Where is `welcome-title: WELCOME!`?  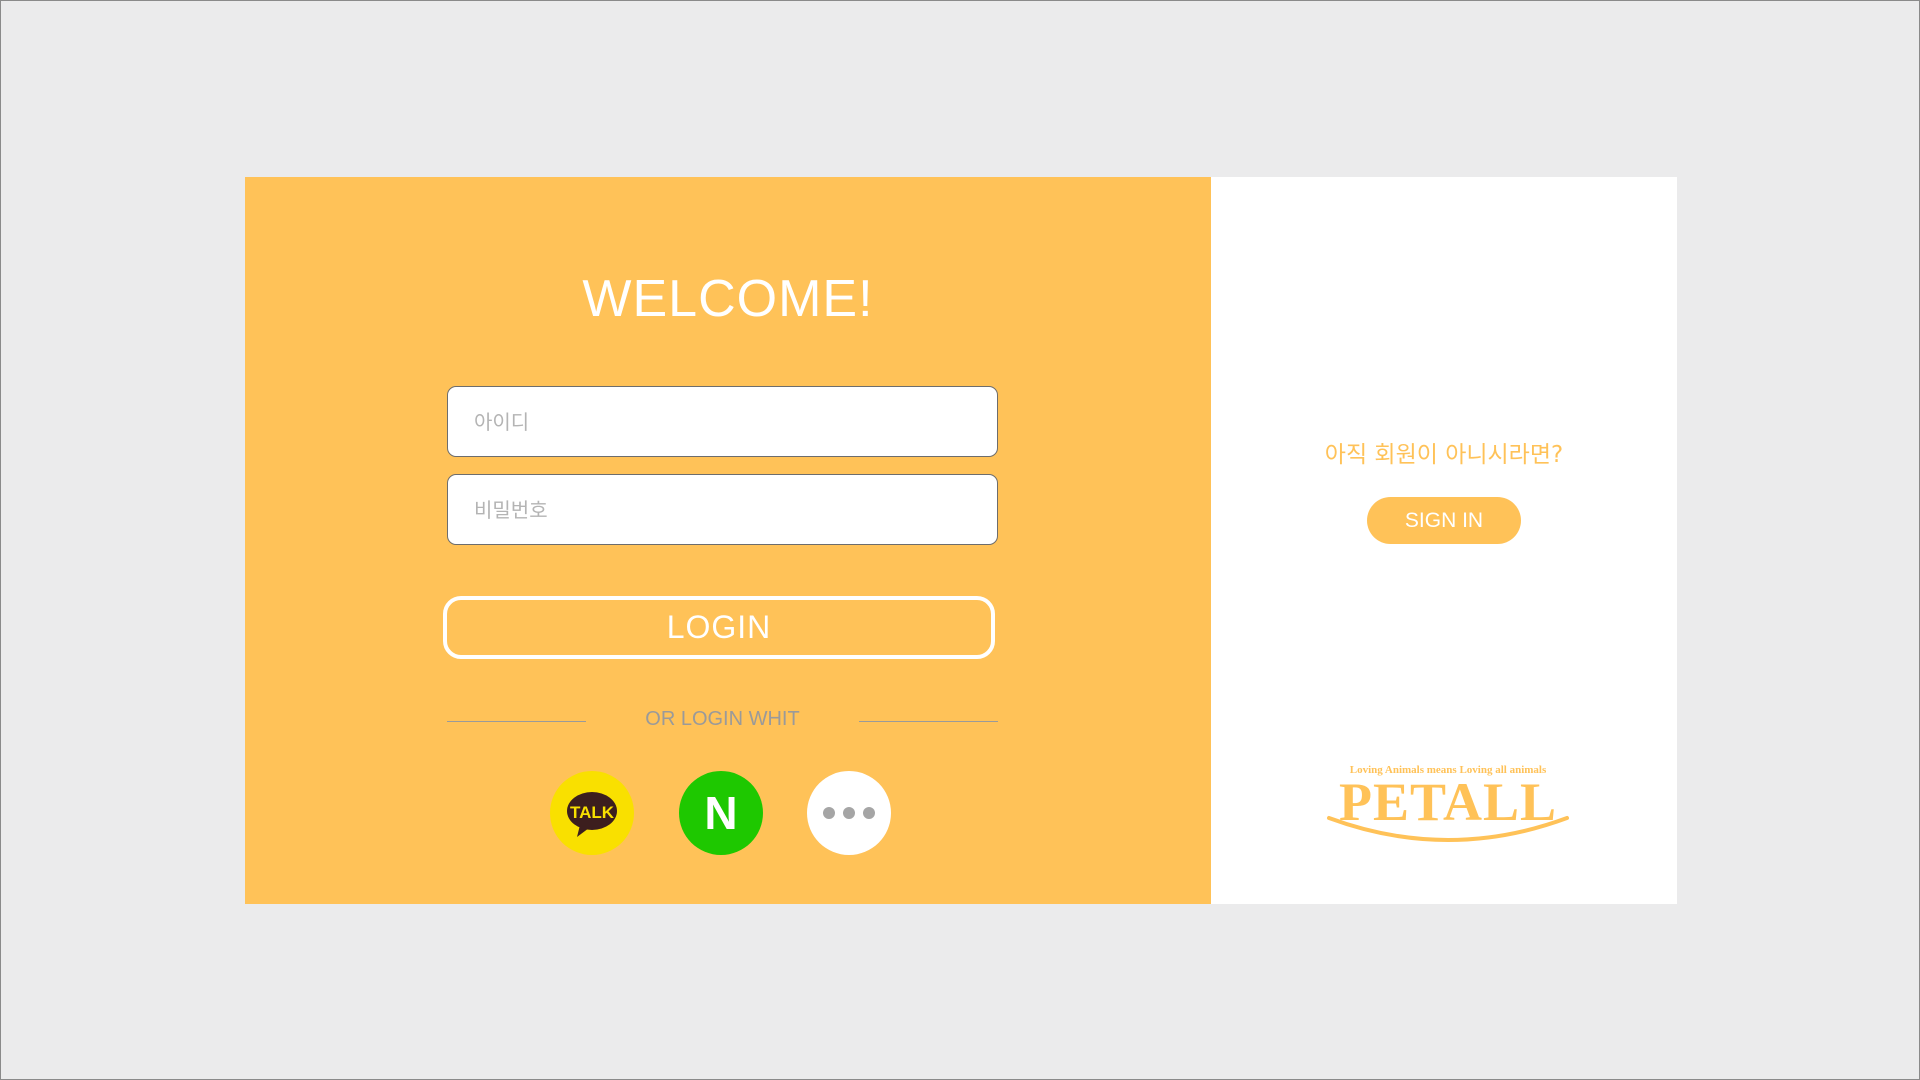
welcome-title: WELCOME! is located at coordinates (728, 299).